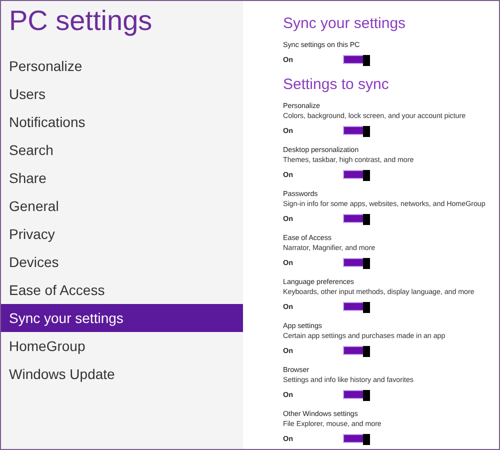  Describe the element at coordinates (122, 346) in the screenshot. I see `nav-item: HomeGroup` at that location.